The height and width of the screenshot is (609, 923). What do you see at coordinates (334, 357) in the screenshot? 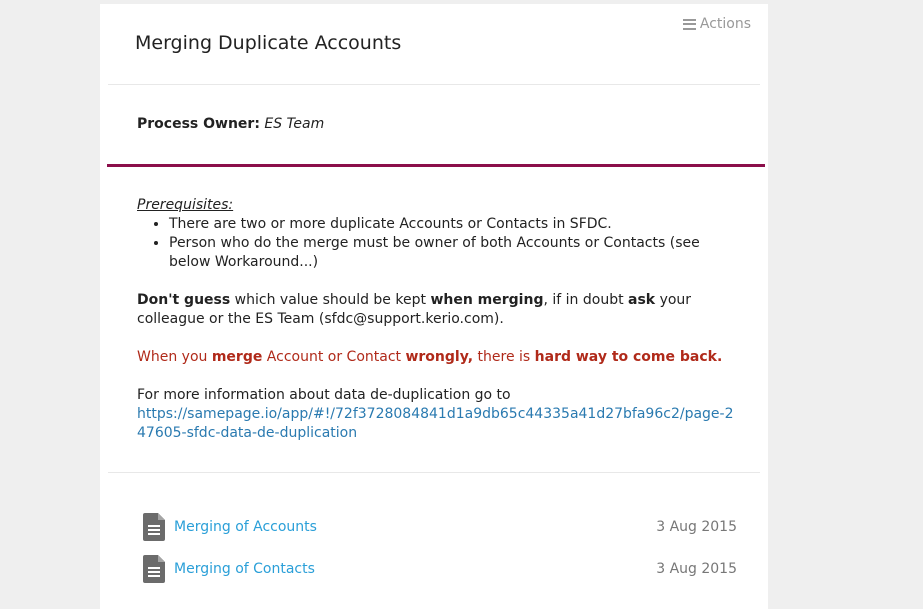
I see `warning-text: Account or Contact` at bounding box center [334, 357].